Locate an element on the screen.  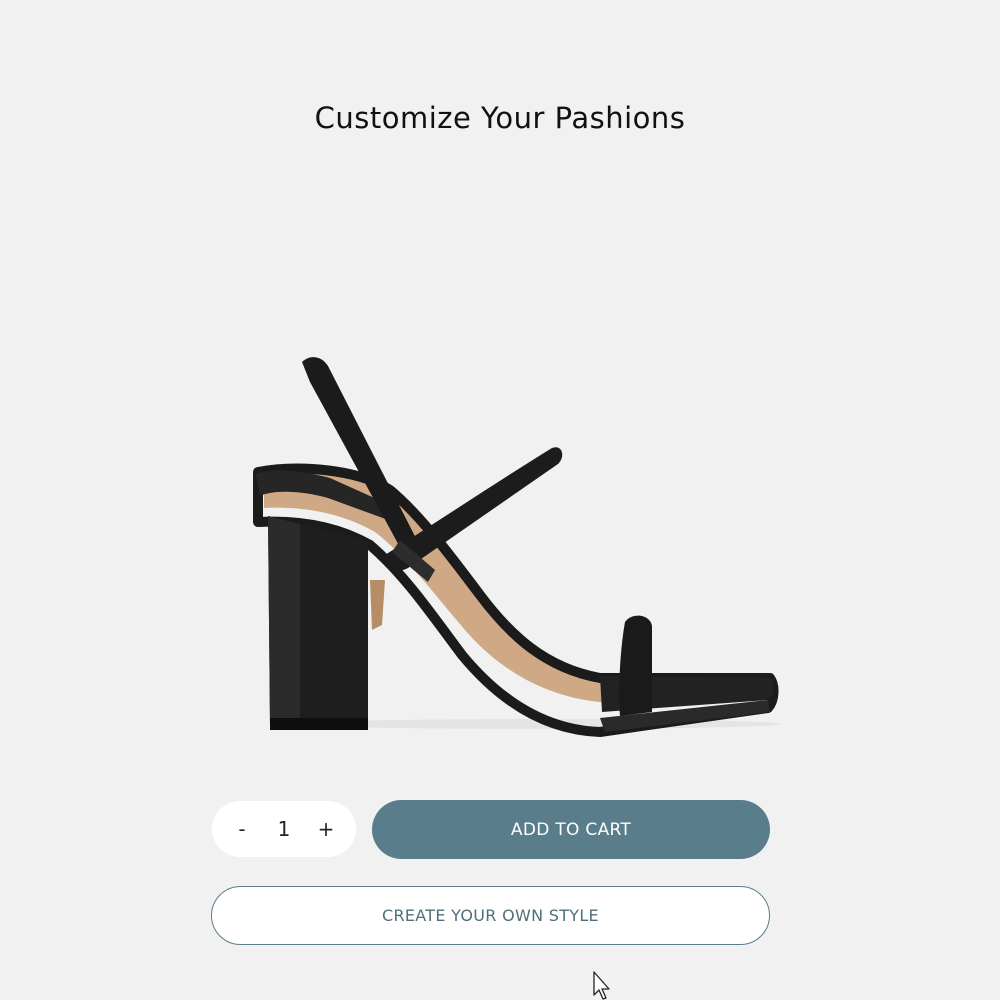
page-title: Customize Your Pashions is located at coordinates (500, 118).